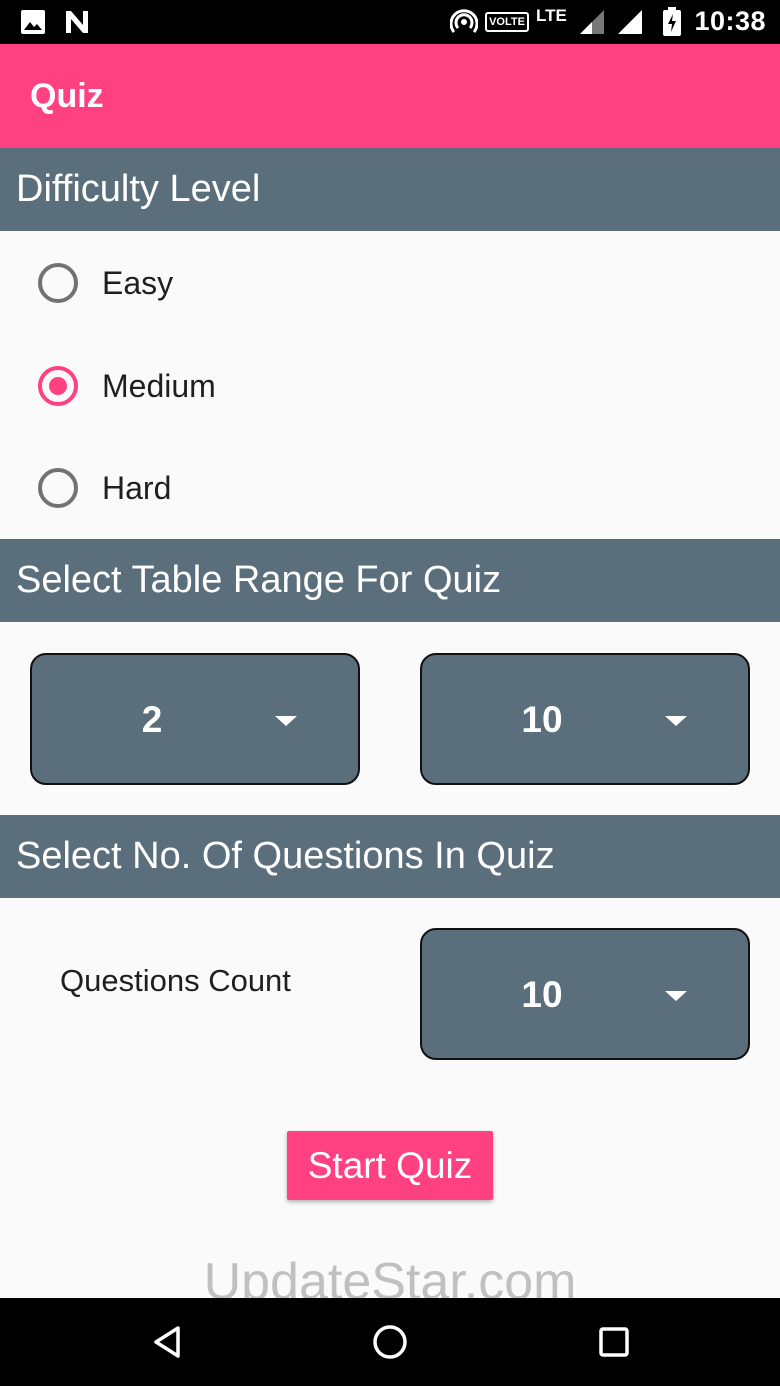 The width and height of the screenshot is (780, 1386). Describe the element at coordinates (175, 980) in the screenshot. I see `questions-count-label: Questions Count` at that location.